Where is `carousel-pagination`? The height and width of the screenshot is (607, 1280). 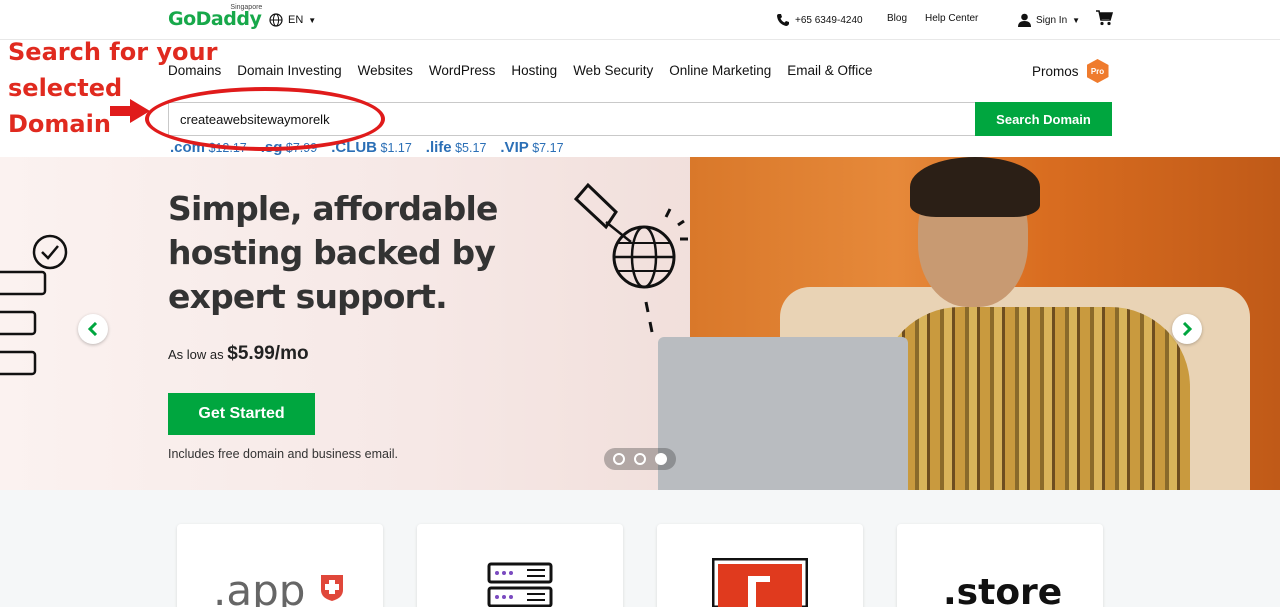
carousel-pagination is located at coordinates (640, 459).